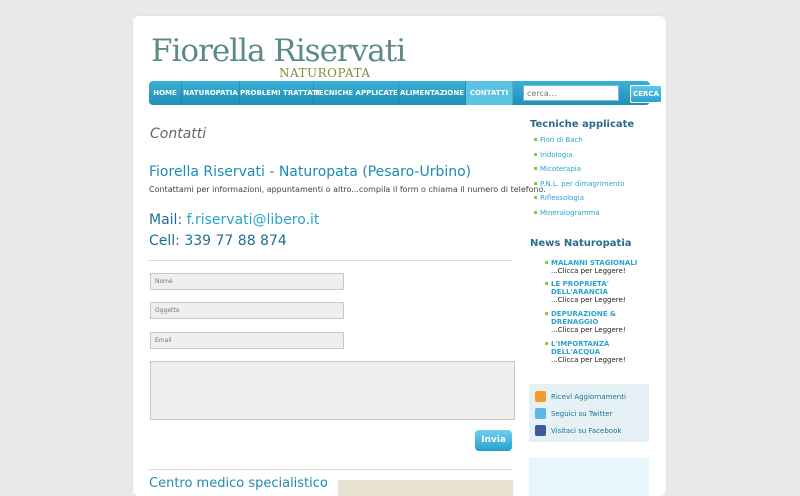 This screenshot has width=800, height=496. I want to click on sidebar-tecniche-title: Tecniche applicate, so click(582, 124).